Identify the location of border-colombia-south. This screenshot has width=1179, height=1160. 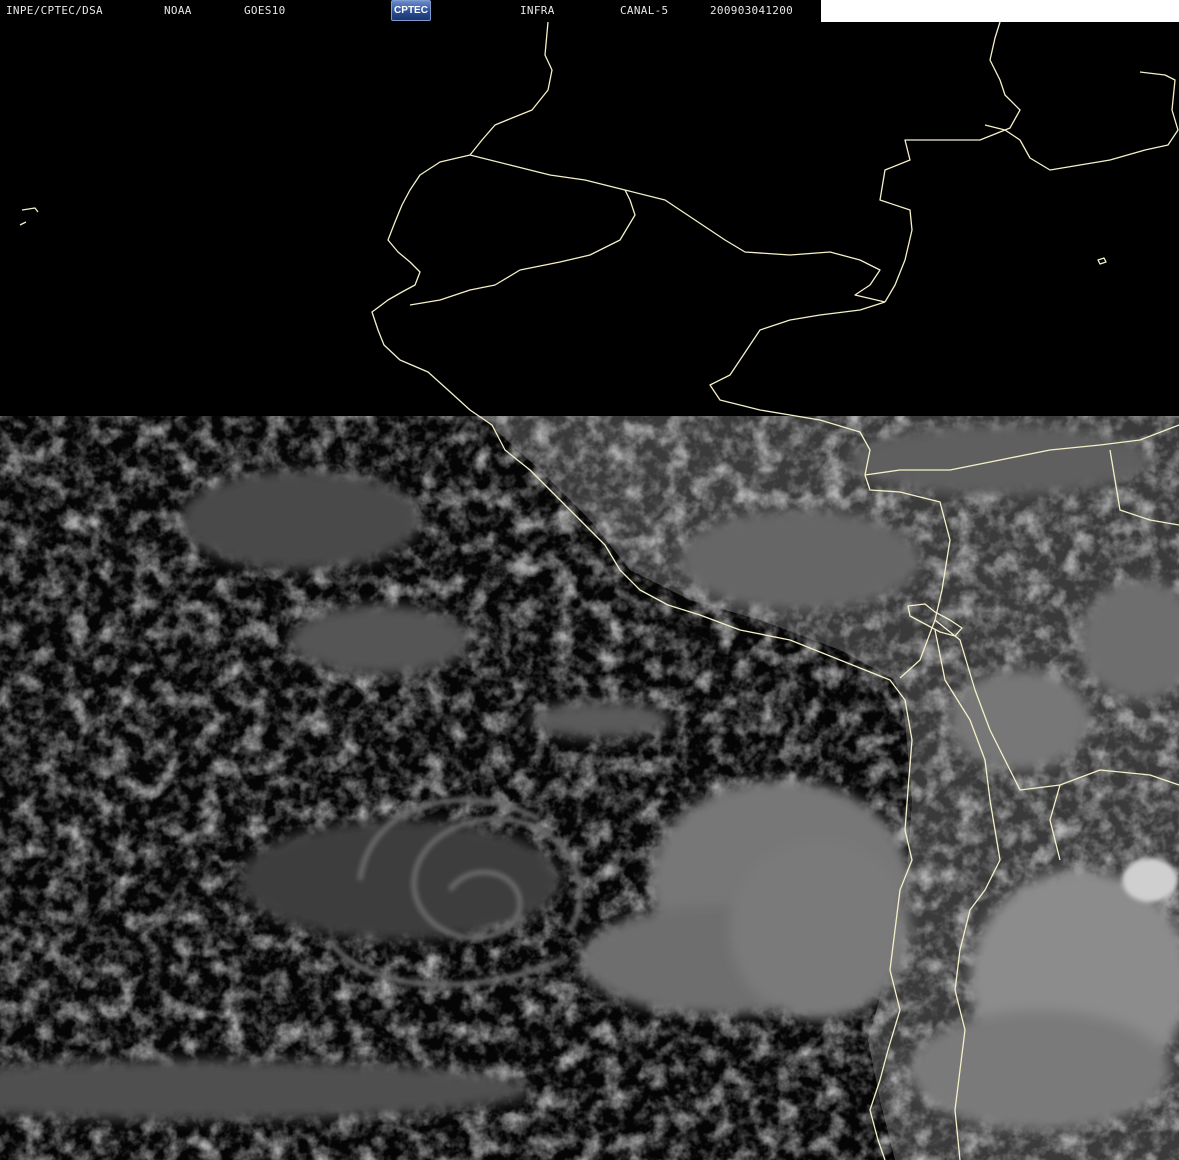
(677, 228).